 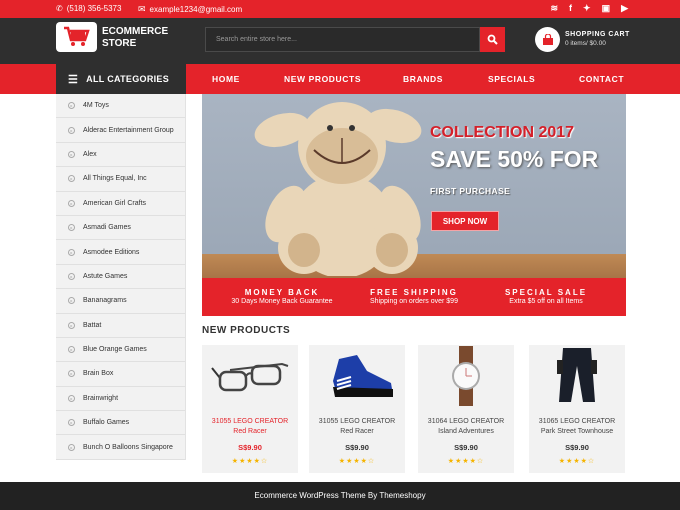 I want to click on logo-line-1: ECOMMERCE, so click(x=135, y=31).